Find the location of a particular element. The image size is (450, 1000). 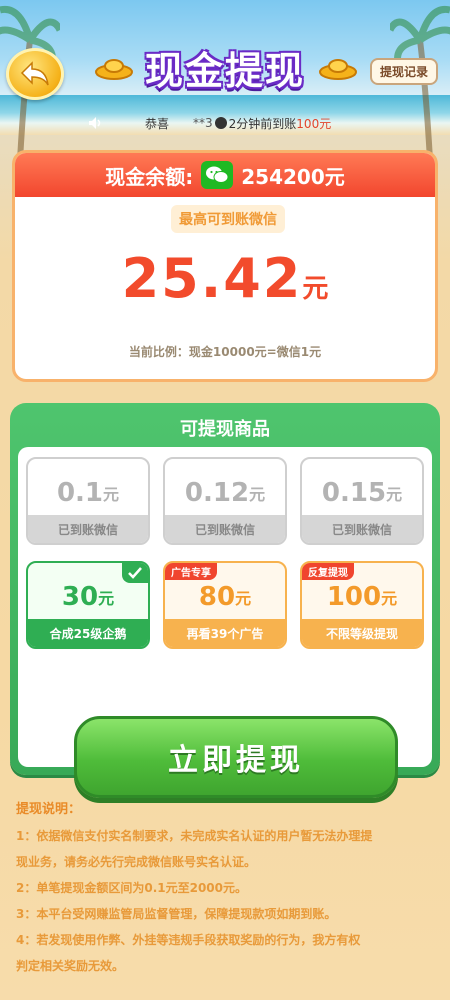

option-value: 100 元 is located at coordinates (362, 597).